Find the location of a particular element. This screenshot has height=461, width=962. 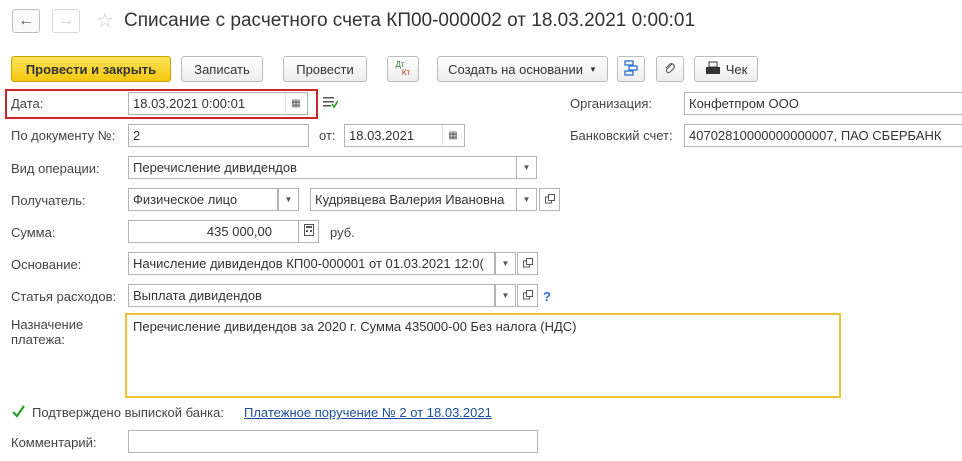

bank-account-field: 40702810000000000007, ПАО СБЕРБАНК is located at coordinates (823, 135).